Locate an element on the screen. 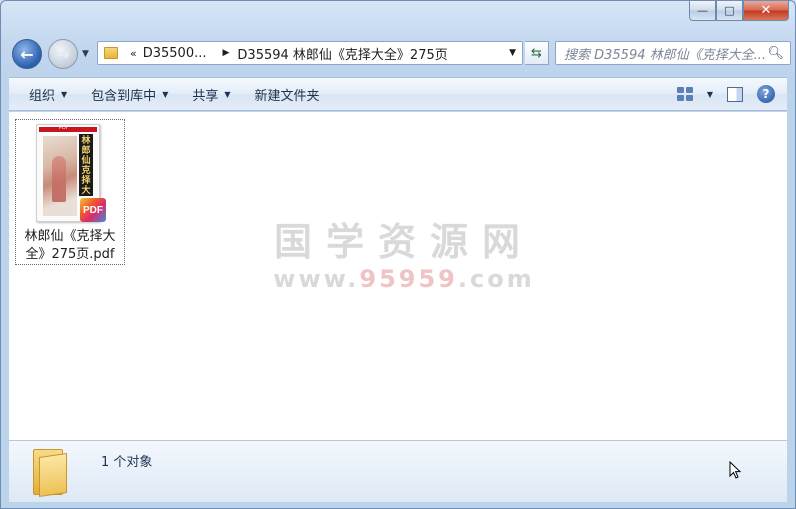  search-icon: 🔍︎ is located at coordinates (775, 53).